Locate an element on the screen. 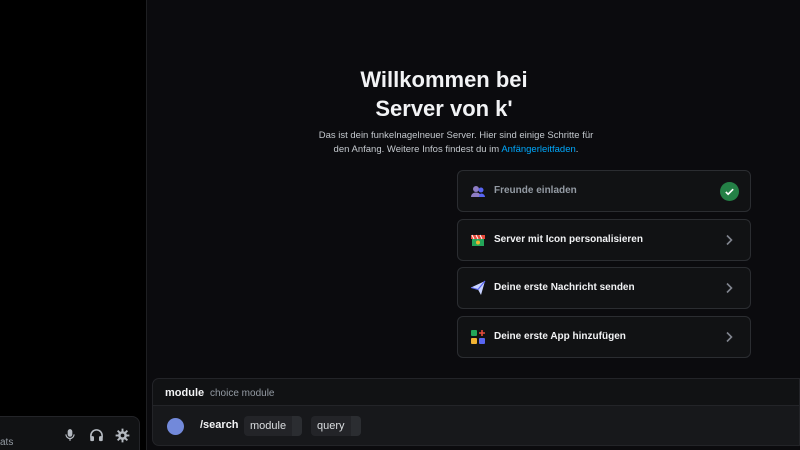 The height and width of the screenshot is (450, 800). option-name: module is located at coordinates (185, 393).